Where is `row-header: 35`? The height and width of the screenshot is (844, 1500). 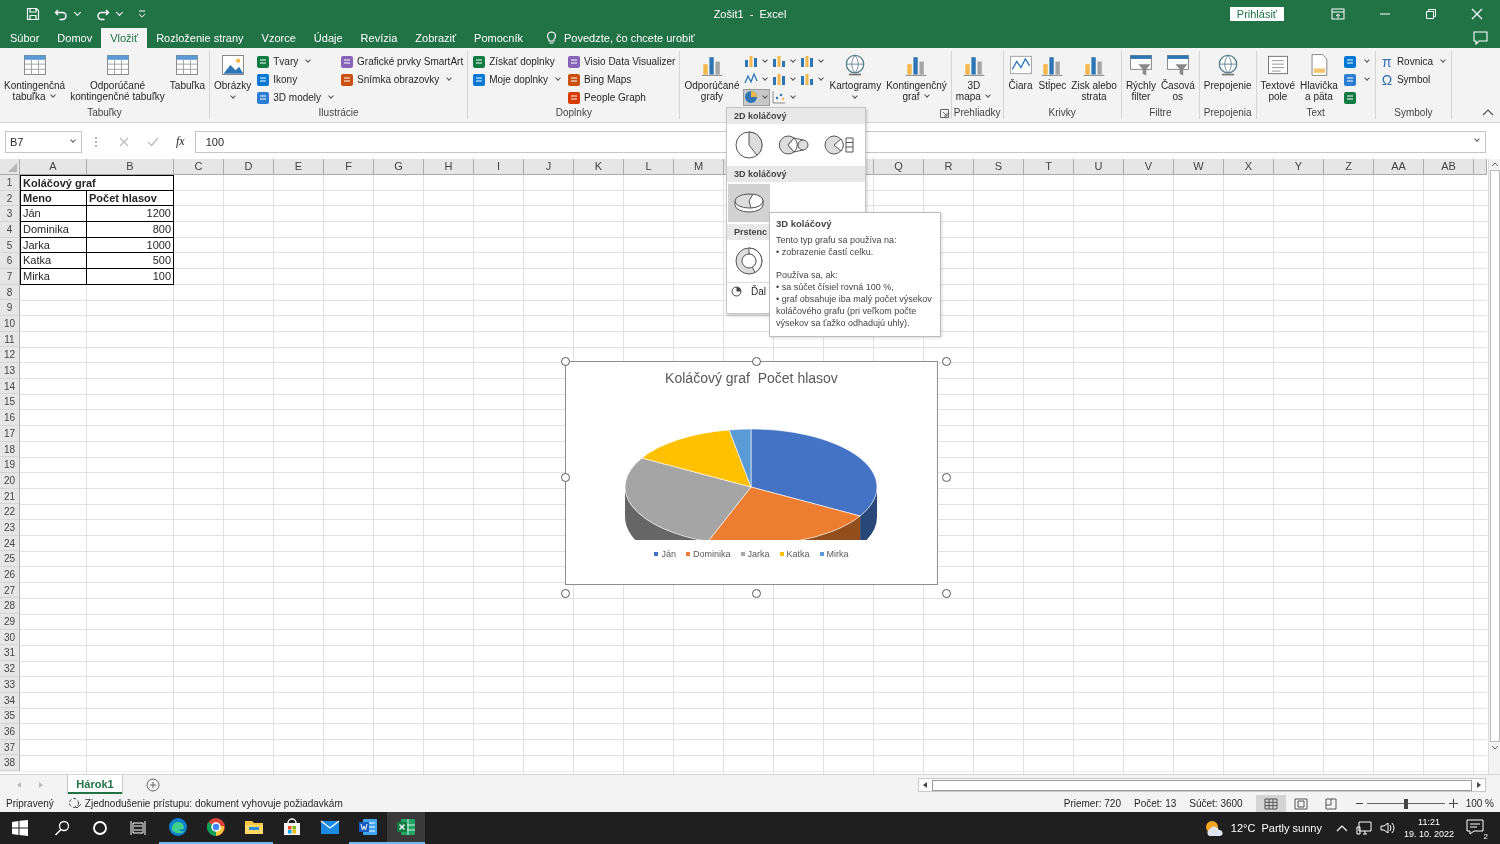 row-header: 35 is located at coordinates (10, 716).